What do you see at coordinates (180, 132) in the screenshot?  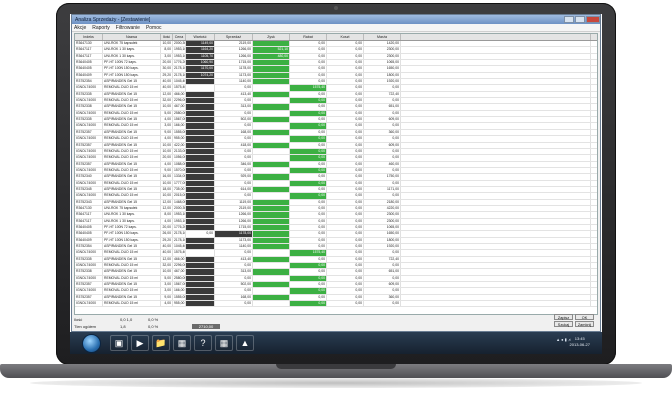 I see `table-cell: 1555,00` at bounding box center [180, 132].